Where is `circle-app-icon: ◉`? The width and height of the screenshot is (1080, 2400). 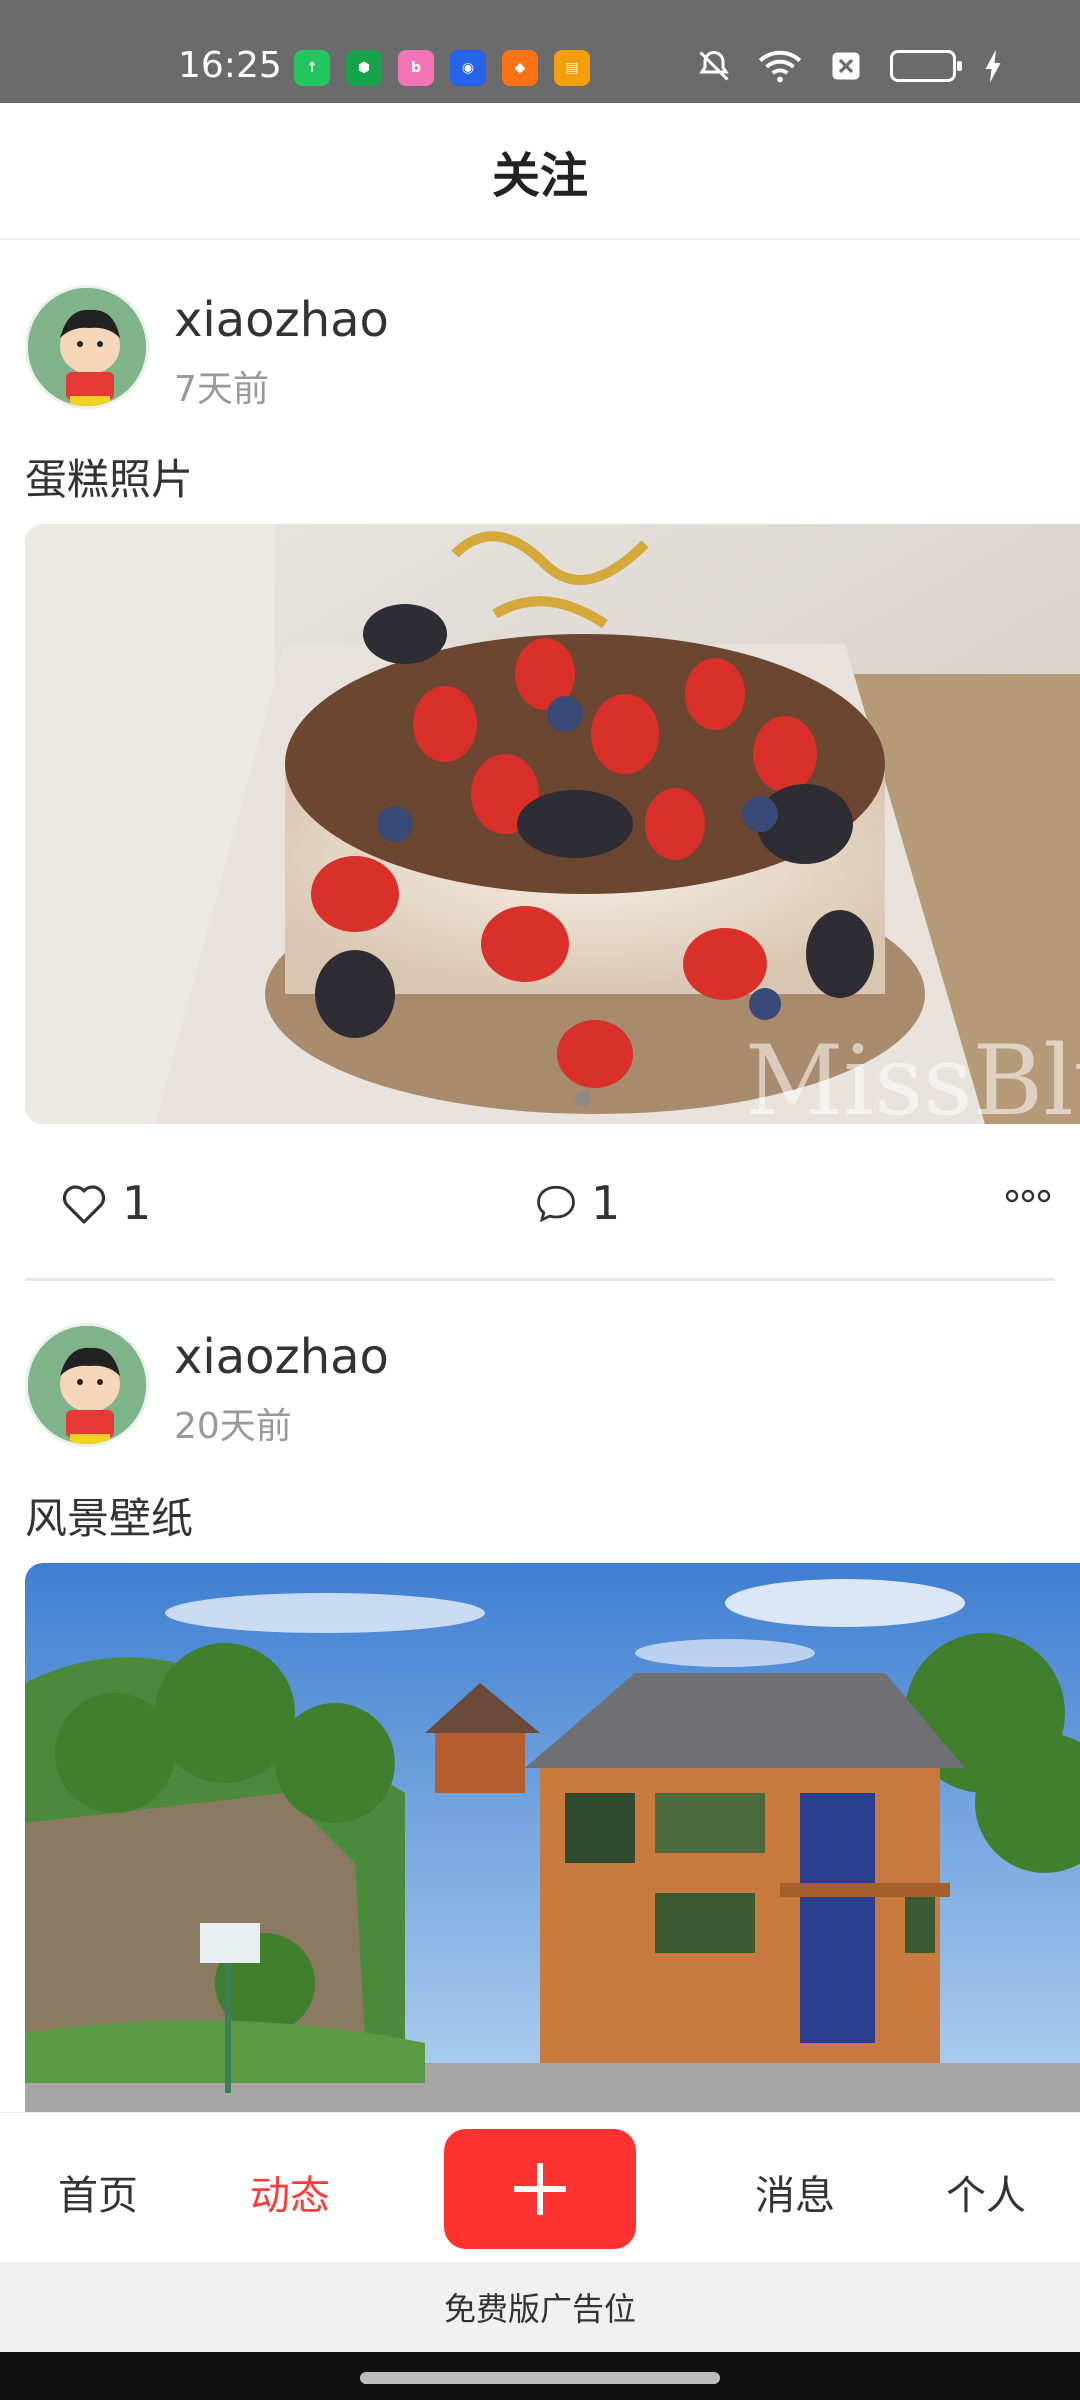 circle-app-icon: ◉ is located at coordinates (468, 68).